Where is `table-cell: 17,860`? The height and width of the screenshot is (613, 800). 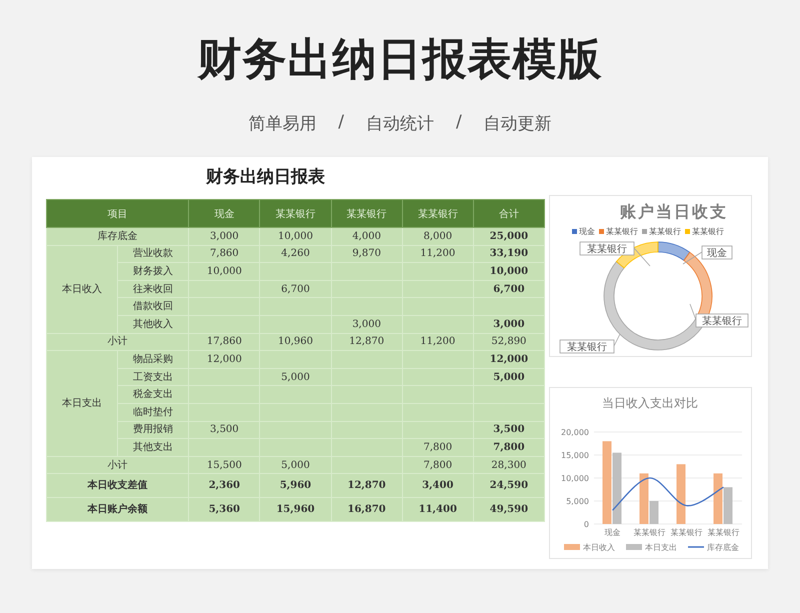 table-cell: 17,860 is located at coordinates (224, 342).